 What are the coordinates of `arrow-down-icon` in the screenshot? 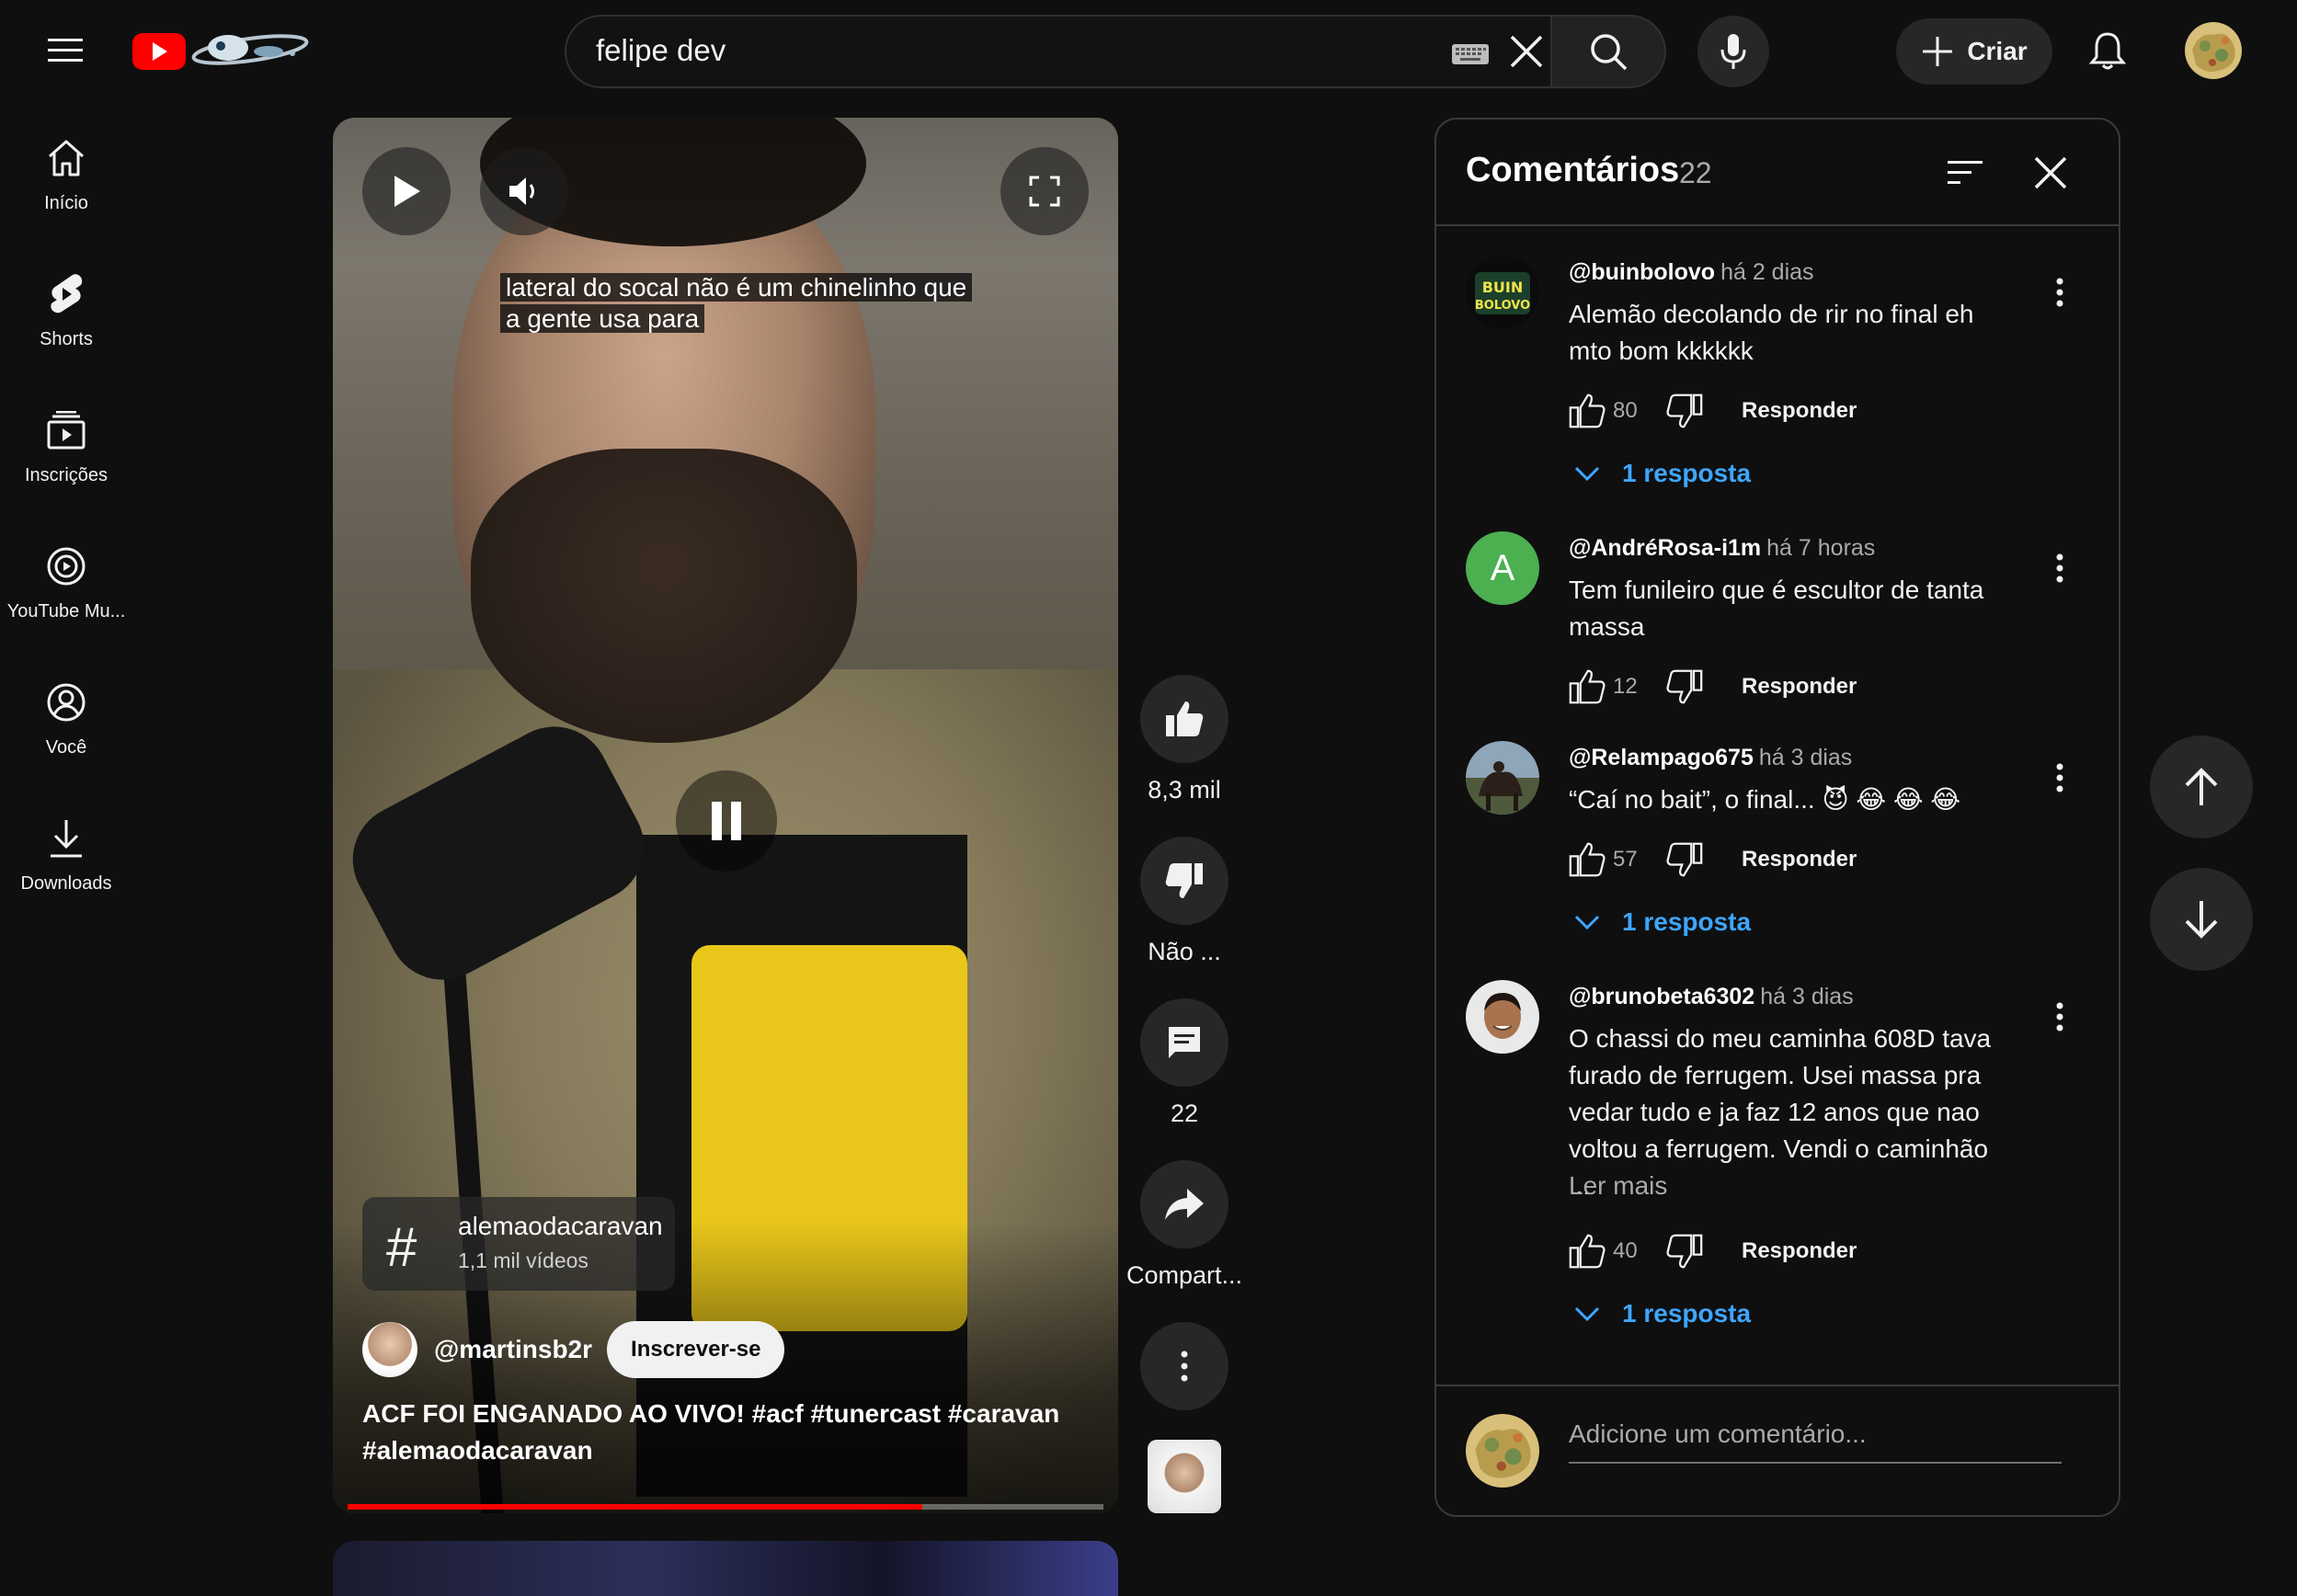 It's located at (2201, 920).